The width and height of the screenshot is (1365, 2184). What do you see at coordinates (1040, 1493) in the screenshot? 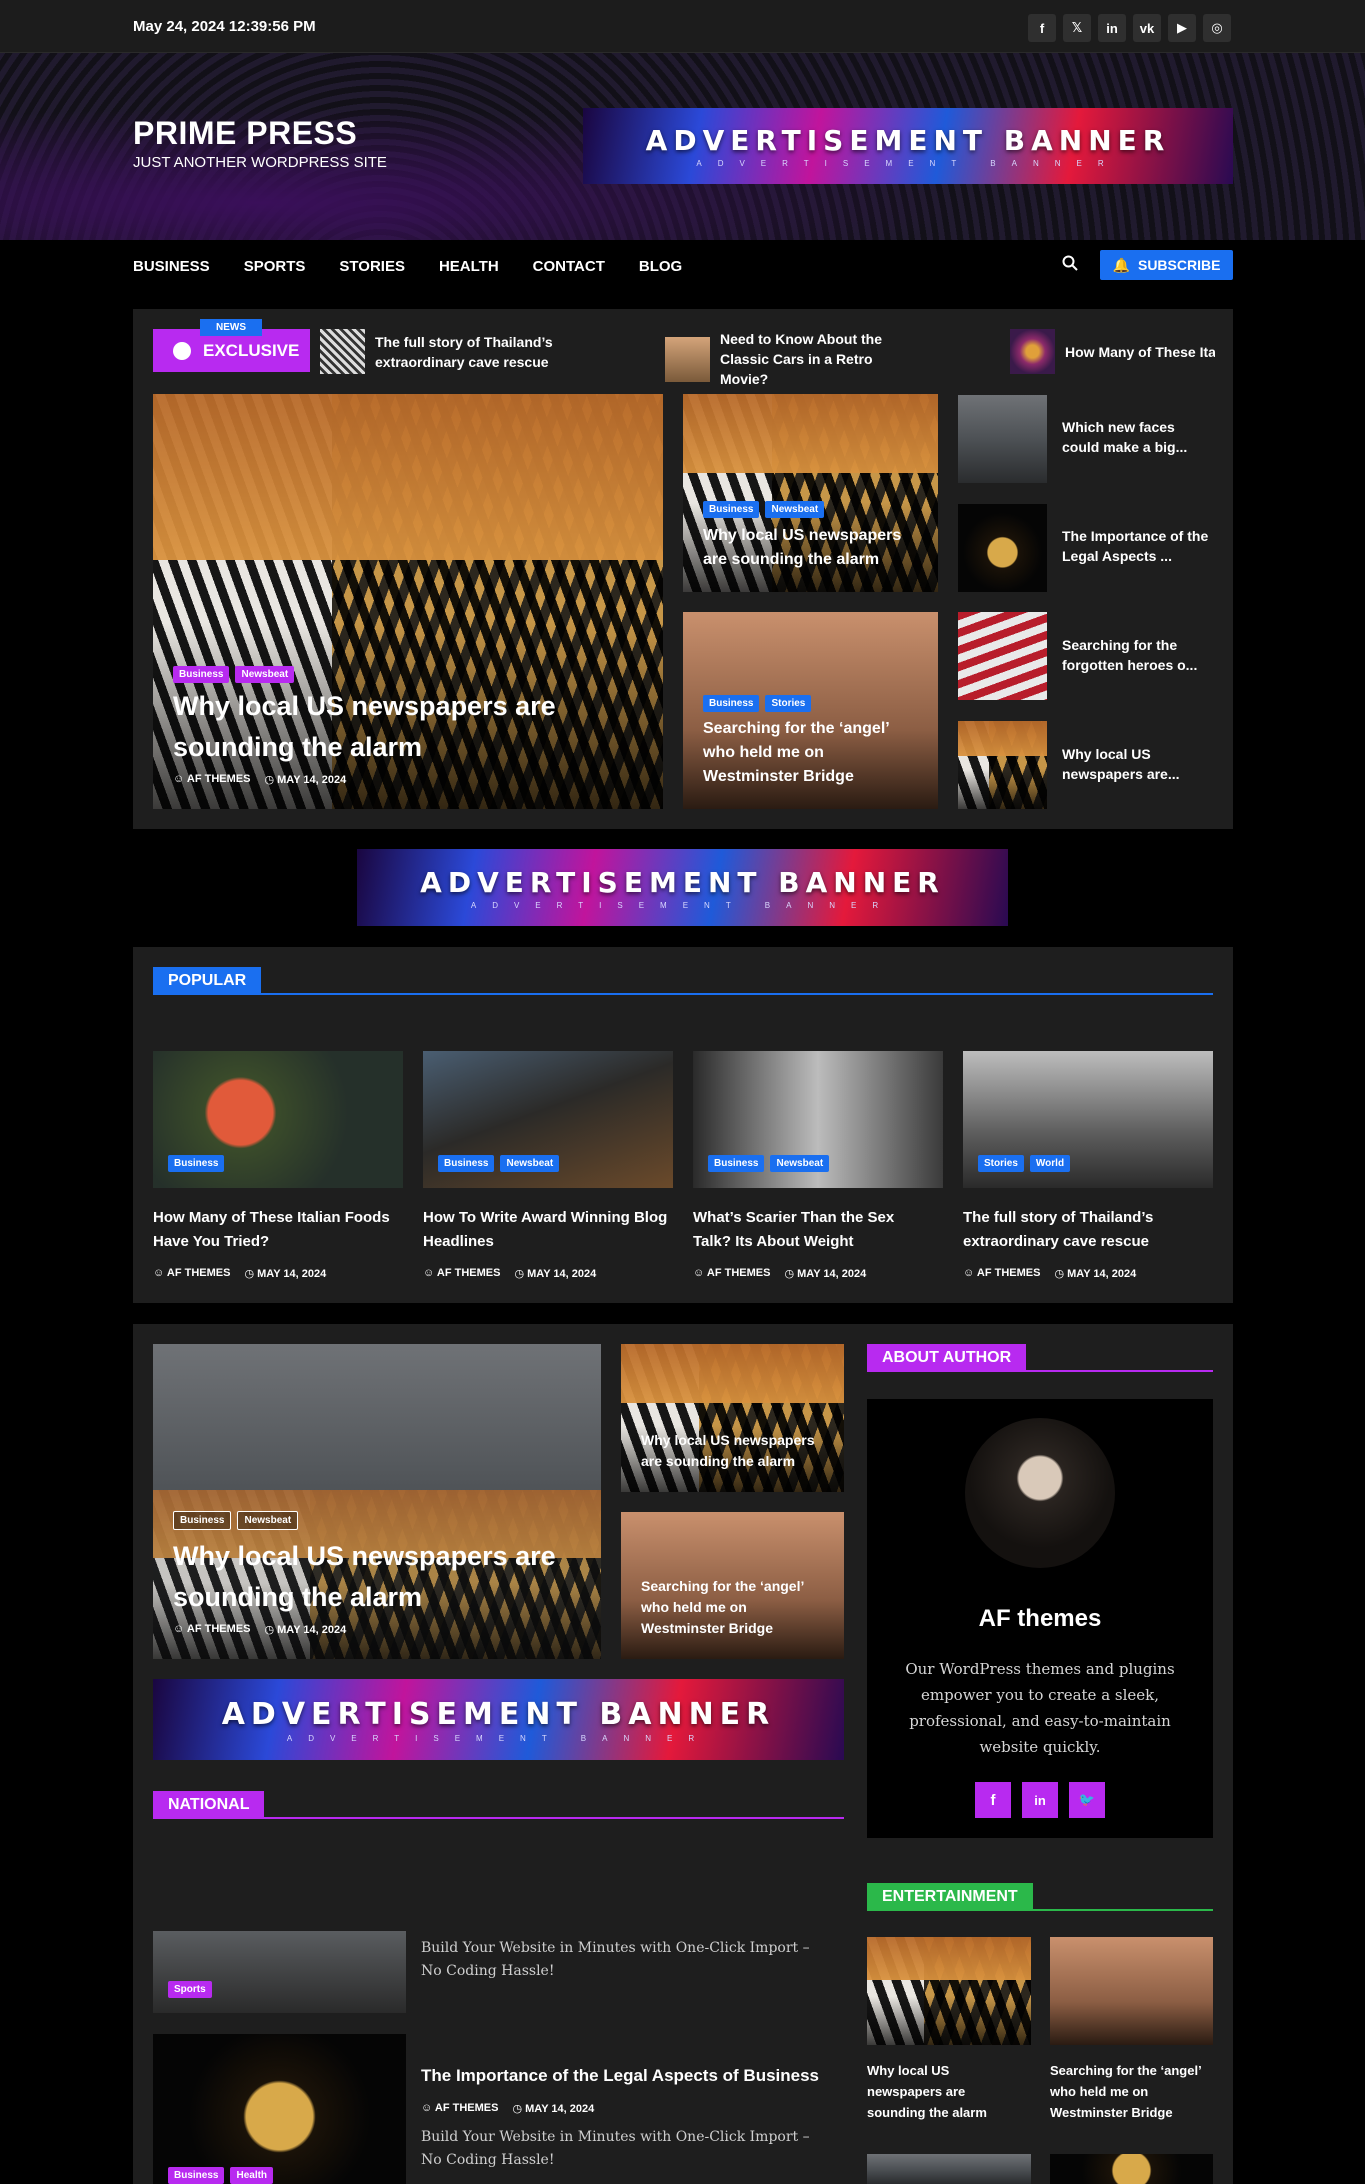
I see `avatar` at bounding box center [1040, 1493].